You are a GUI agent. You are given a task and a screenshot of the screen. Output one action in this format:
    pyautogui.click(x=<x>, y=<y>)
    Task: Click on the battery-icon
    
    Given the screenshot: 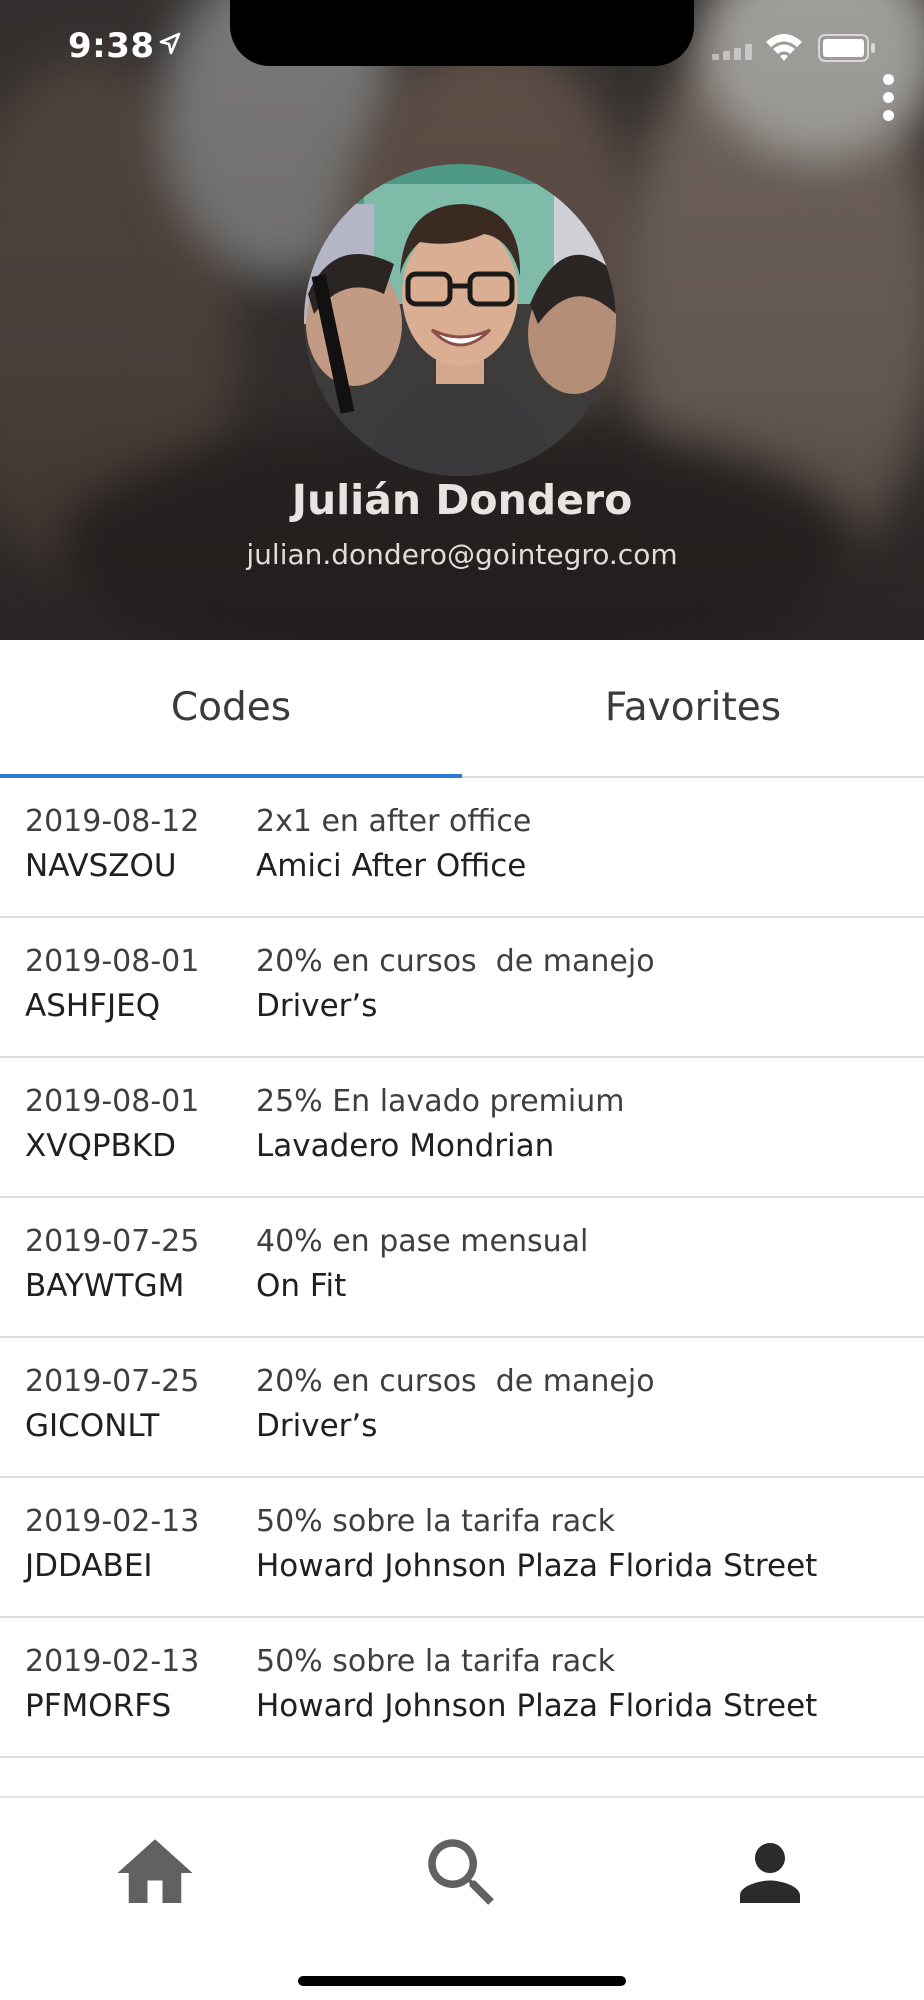 What is the action you would take?
    pyautogui.click(x=847, y=50)
    